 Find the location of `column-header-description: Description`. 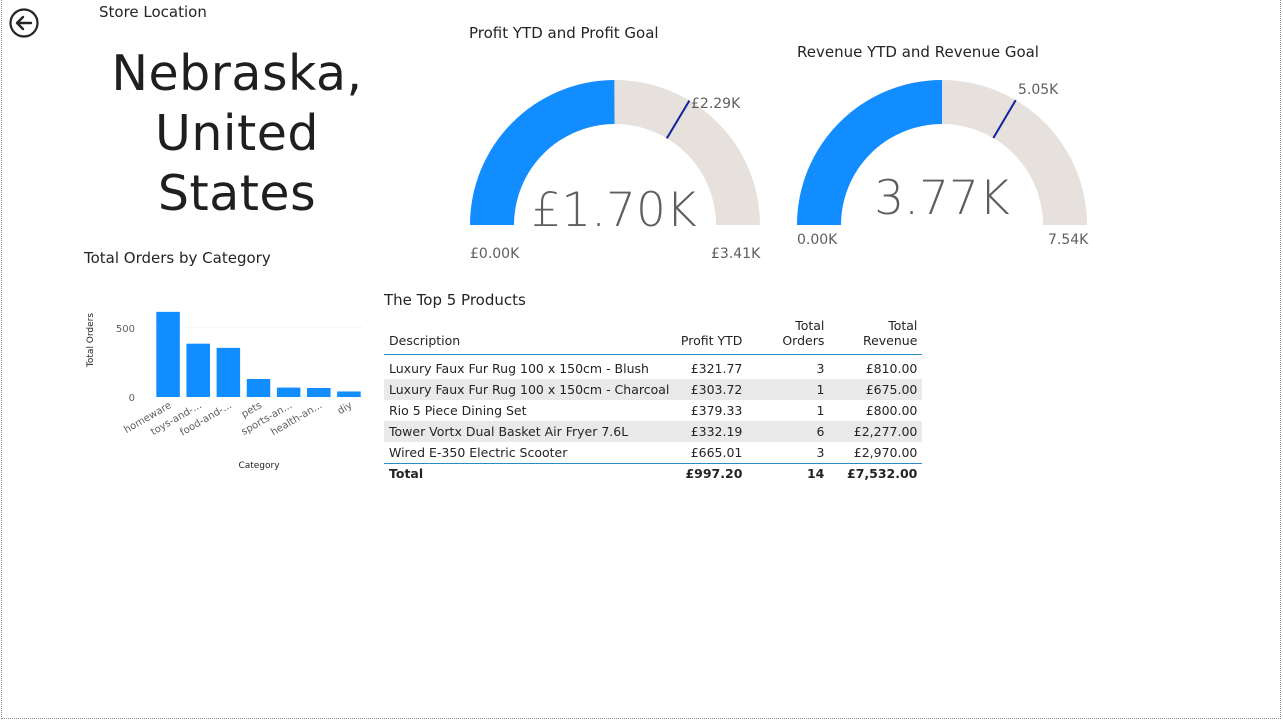

column-header-description: Description is located at coordinates (529, 335).